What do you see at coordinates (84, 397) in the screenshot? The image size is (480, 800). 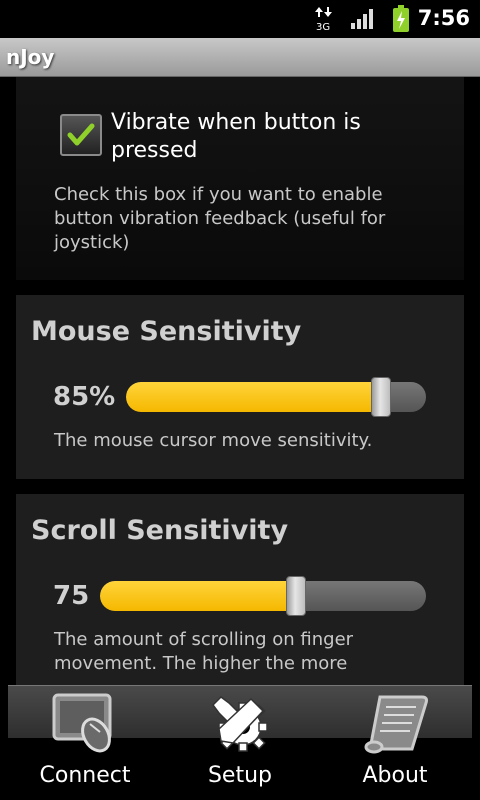 I see `mouse-sensitivity-value: 85%` at bounding box center [84, 397].